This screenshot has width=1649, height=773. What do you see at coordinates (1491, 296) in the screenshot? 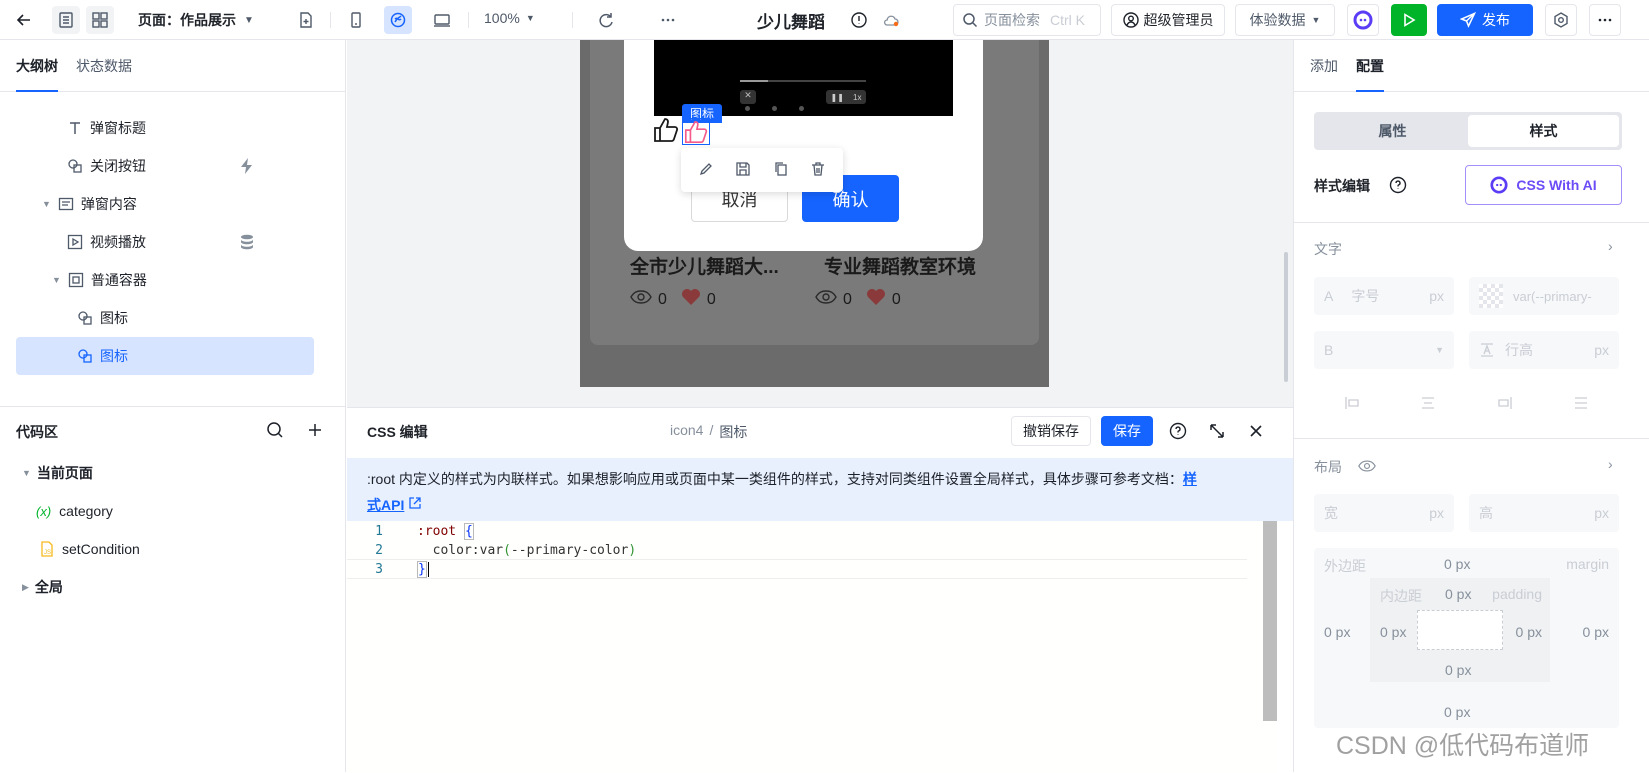
I see `color-swatch` at bounding box center [1491, 296].